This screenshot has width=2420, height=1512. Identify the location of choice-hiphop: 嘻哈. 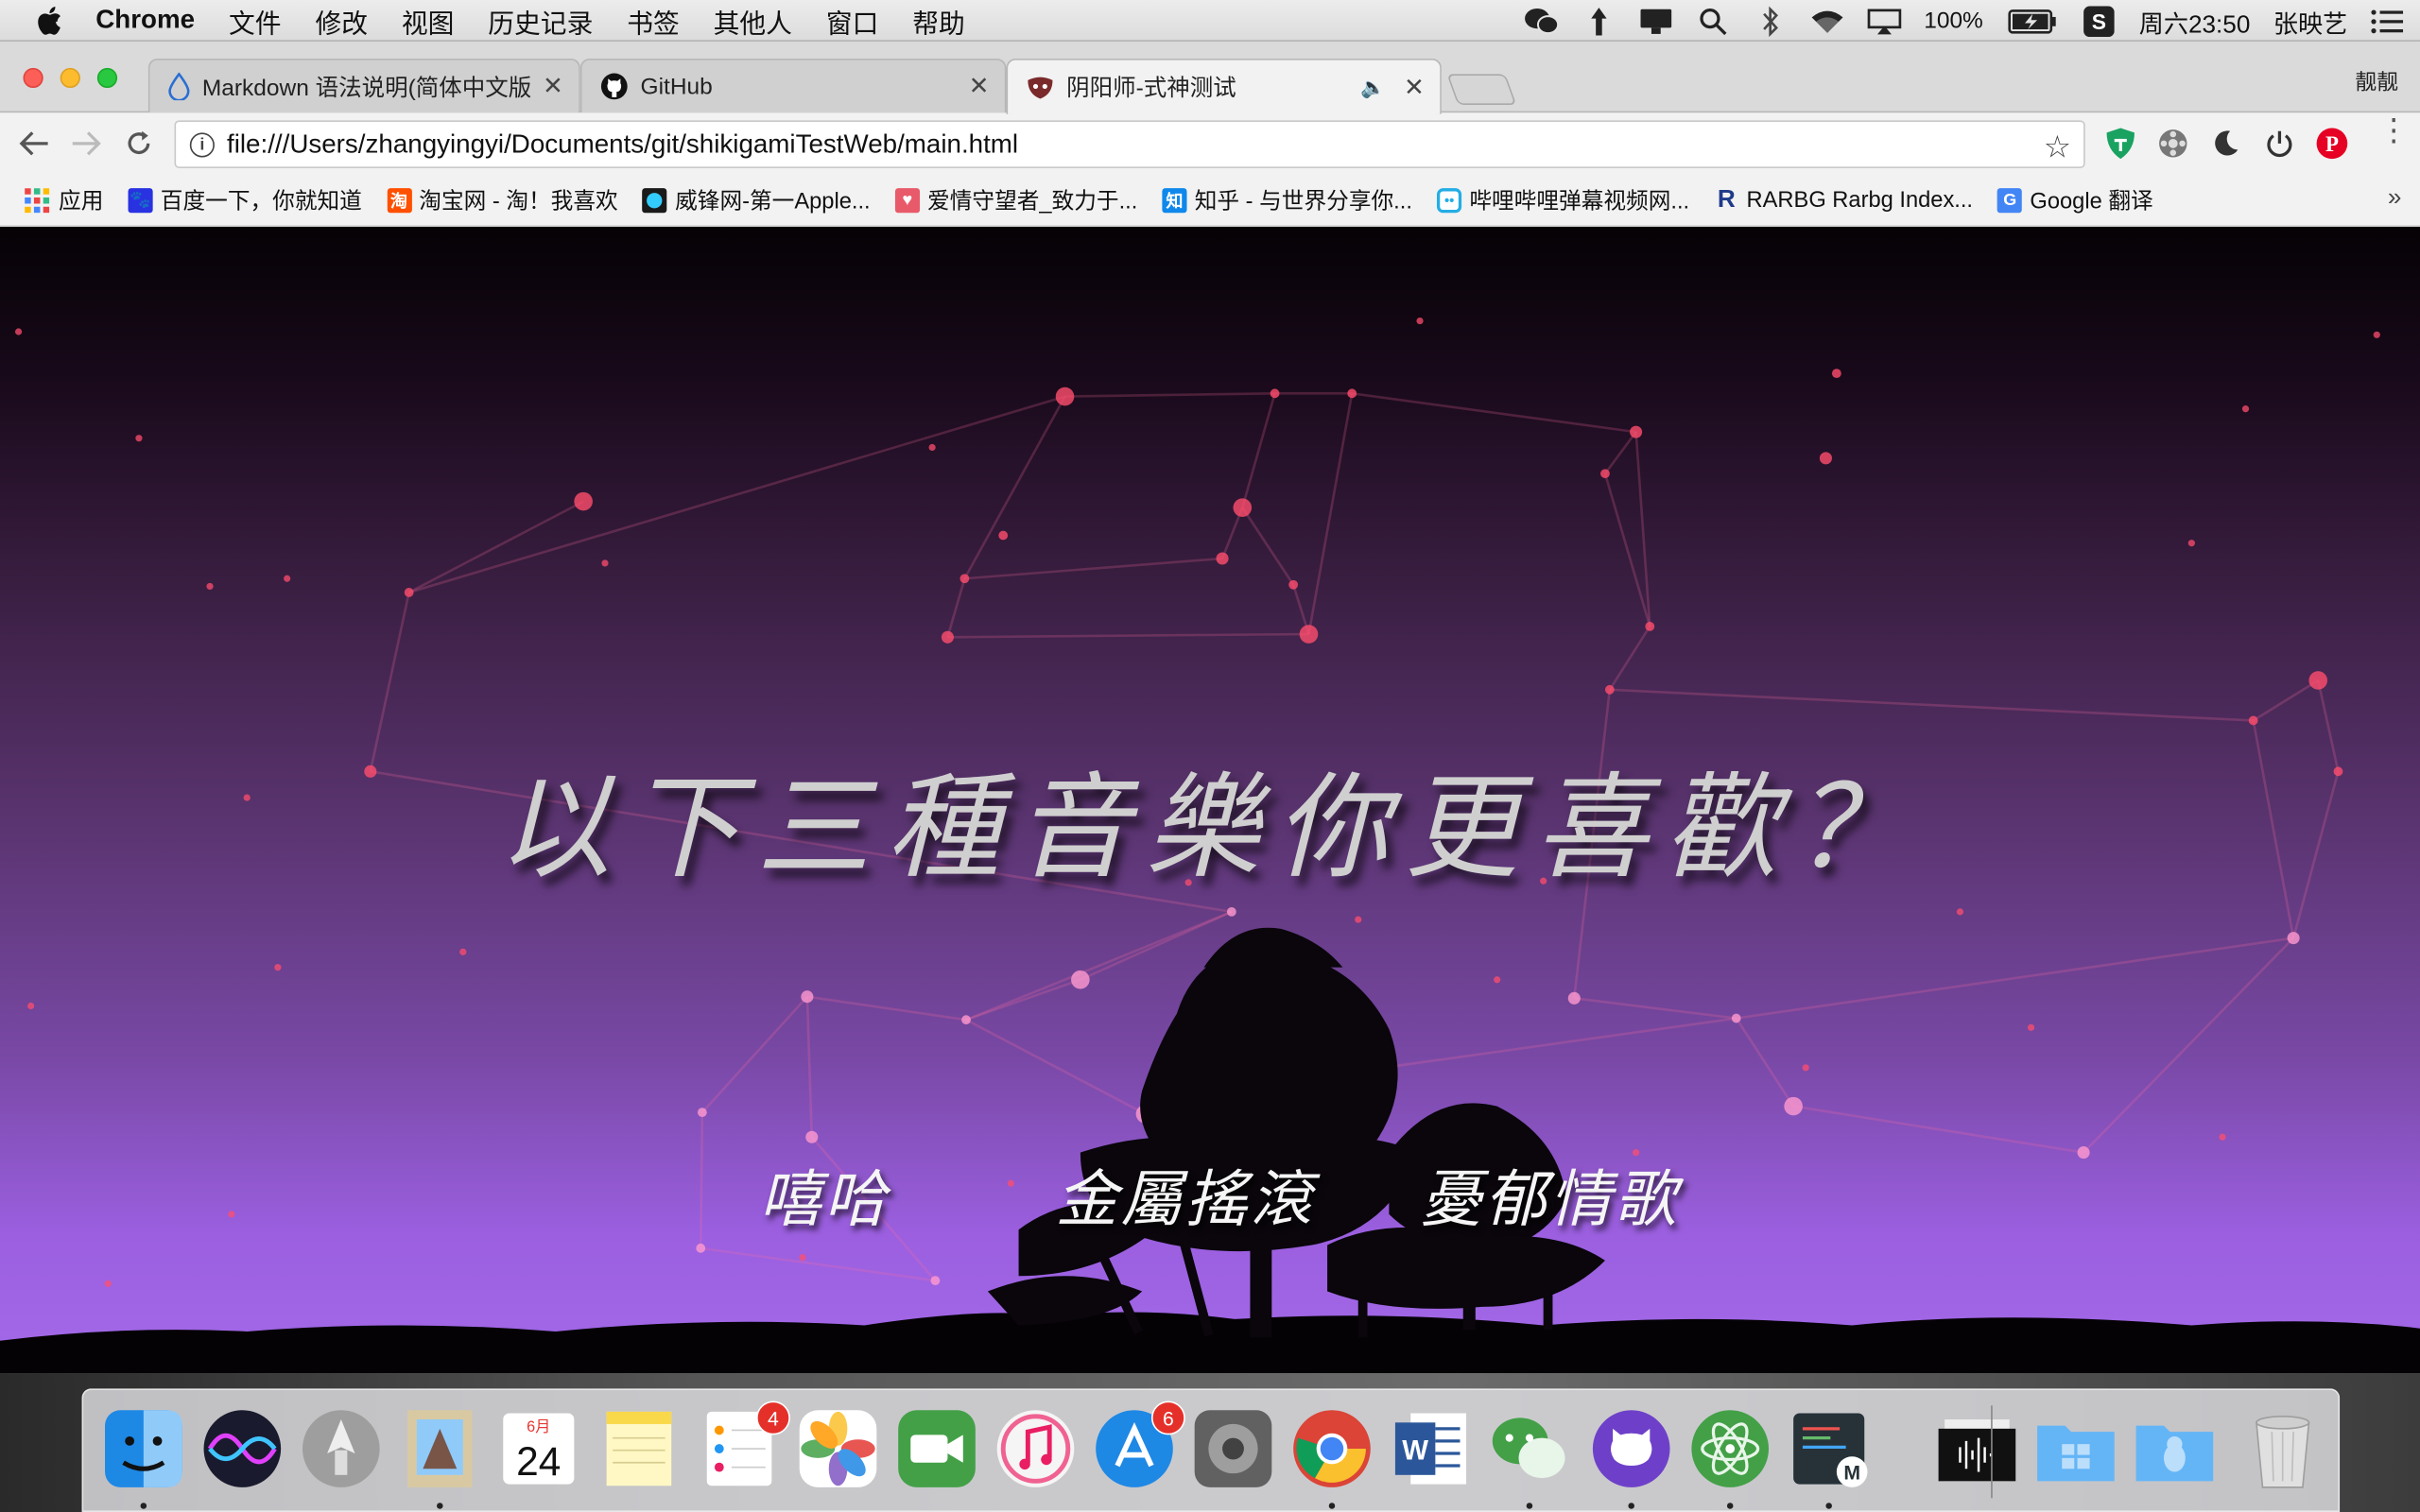
(824, 1194).